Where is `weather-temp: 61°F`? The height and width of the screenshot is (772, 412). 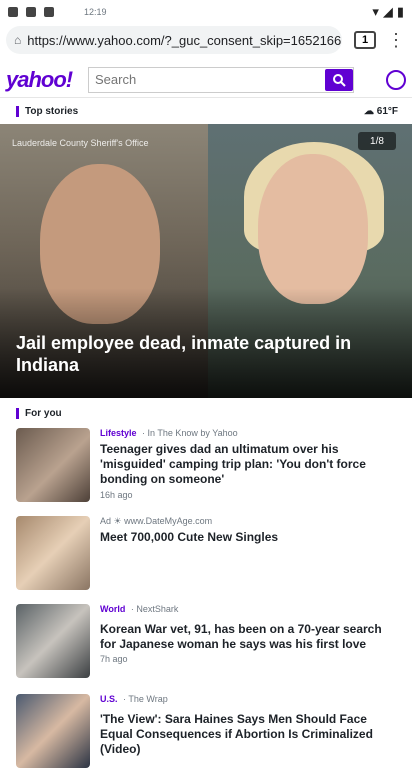 weather-temp: 61°F is located at coordinates (387, 111).